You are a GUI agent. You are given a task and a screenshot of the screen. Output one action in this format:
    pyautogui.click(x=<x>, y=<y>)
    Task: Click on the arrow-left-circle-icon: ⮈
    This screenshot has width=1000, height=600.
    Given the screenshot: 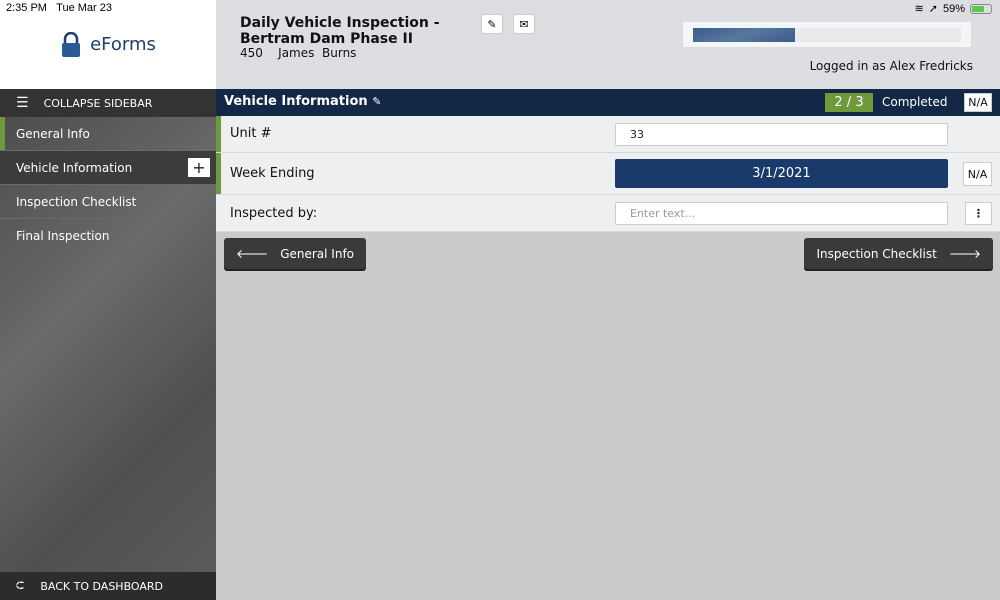 What is the action you would take?
    pyautogui.click(x=20, y=585)
    